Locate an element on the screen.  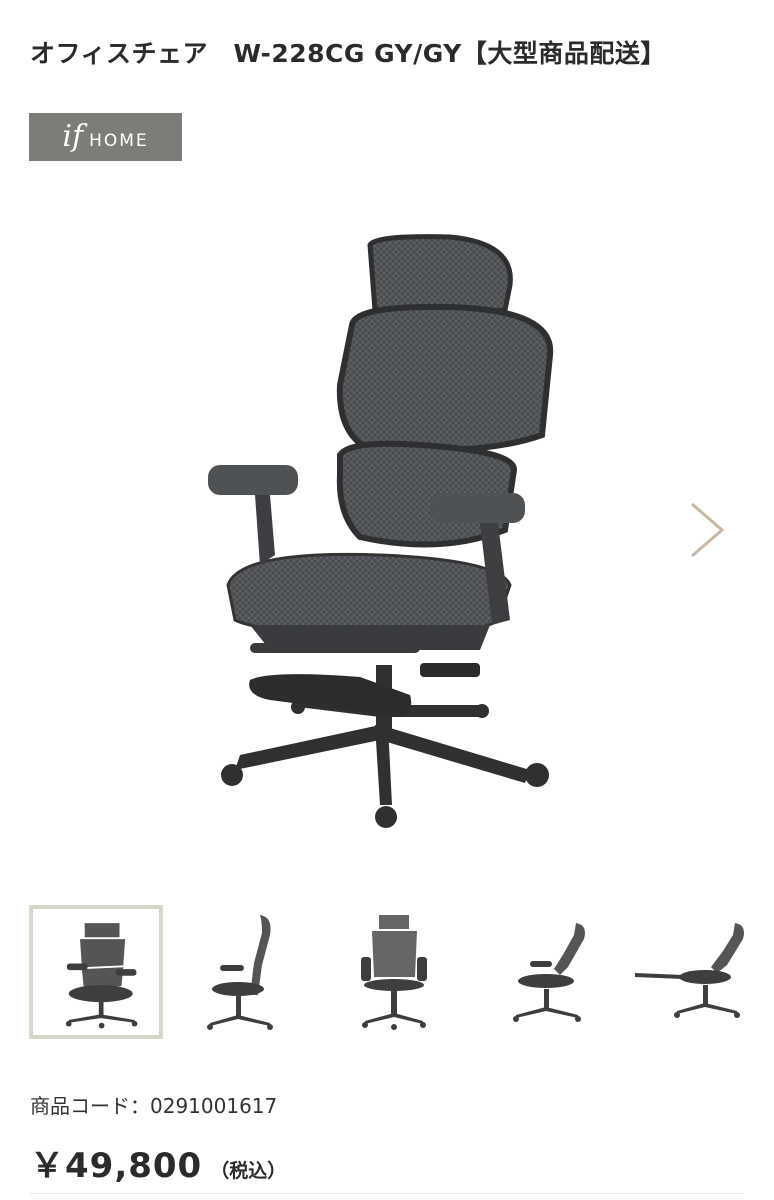
product-code-value: 0291001617 is located at coordinates (214, 1106).